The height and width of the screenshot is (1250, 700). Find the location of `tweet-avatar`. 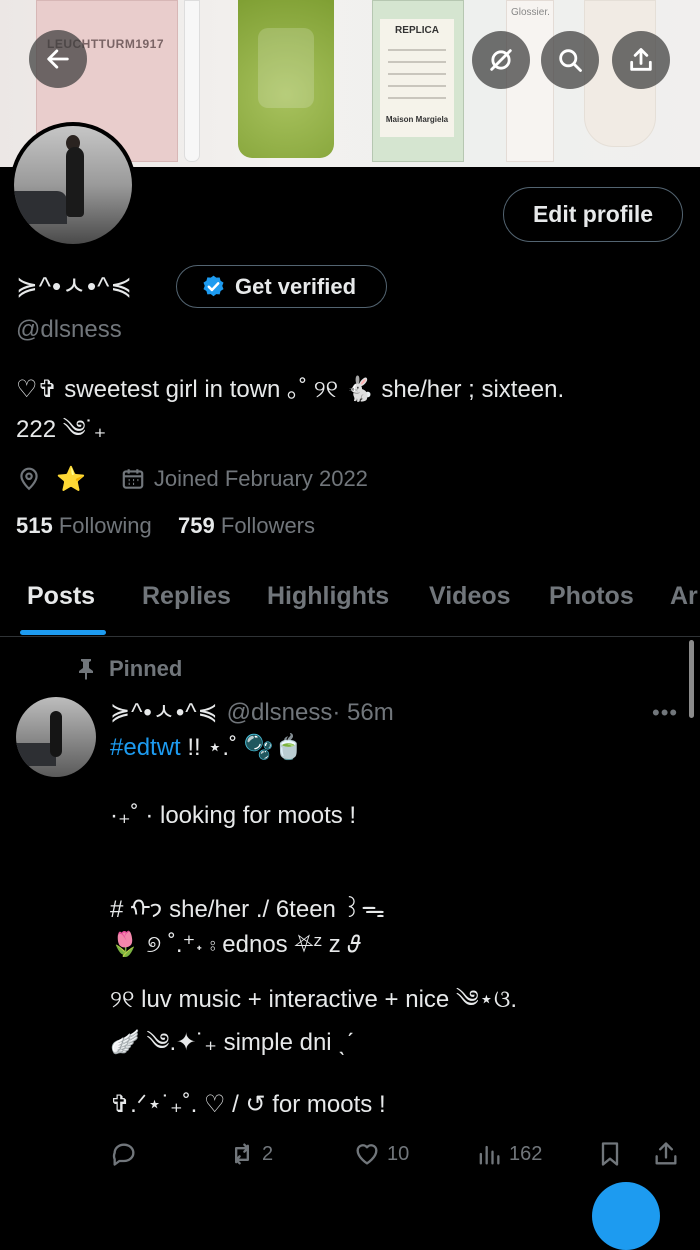

tweet-avatar is located at coordinates (56, 737).